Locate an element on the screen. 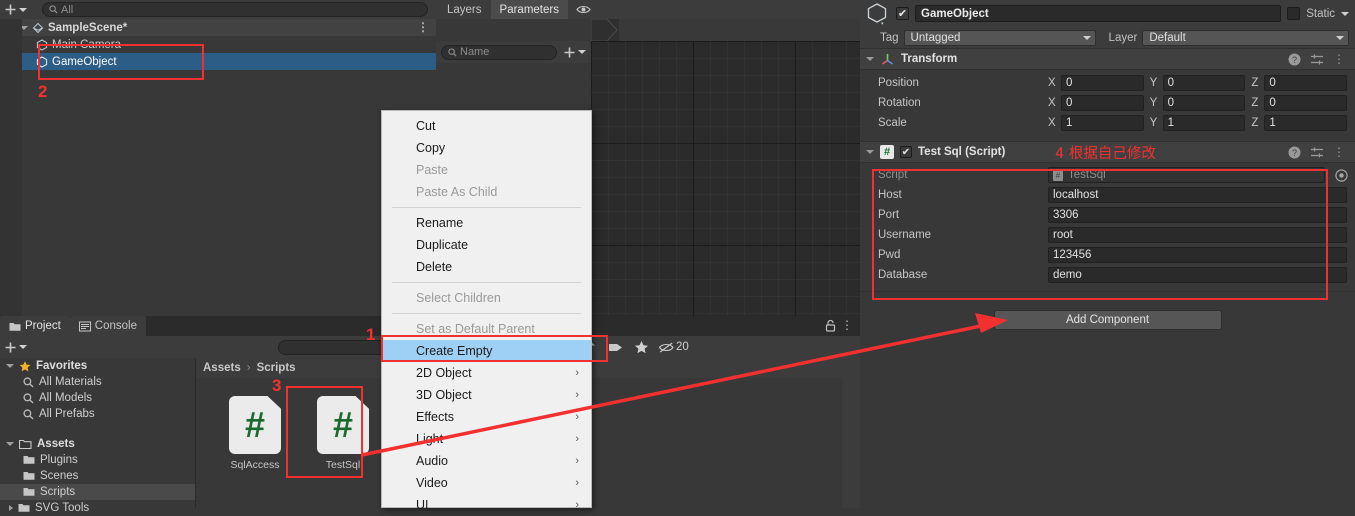 The width and height of the screenshot is (1355, 516). transform-component-header: Transform ? ⋮ is located at coordinates (1107, 59).